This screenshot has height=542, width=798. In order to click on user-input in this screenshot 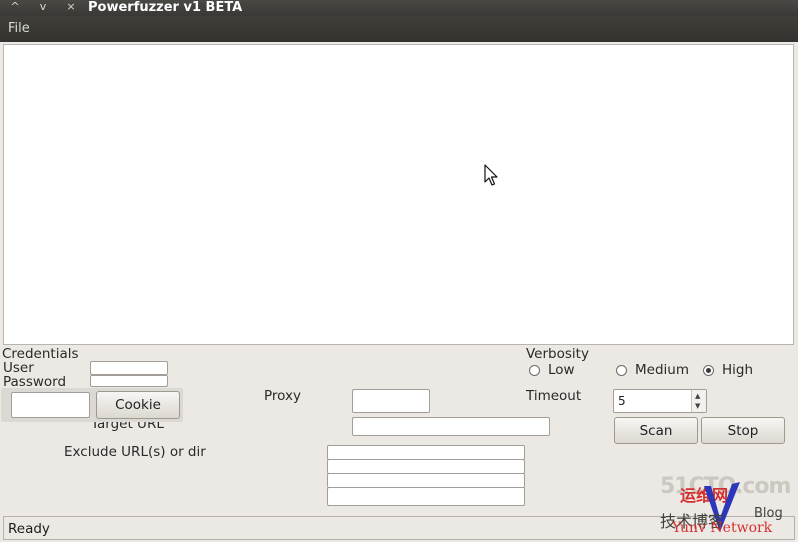, I will do `click(129, 368)`.